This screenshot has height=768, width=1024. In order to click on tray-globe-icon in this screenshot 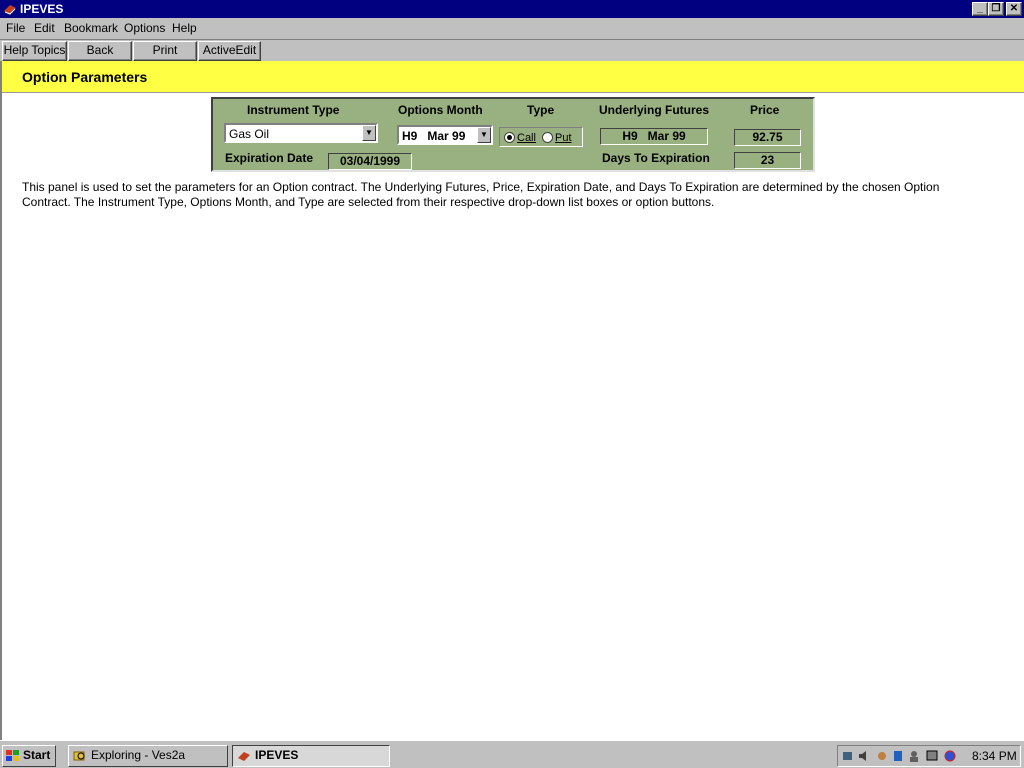, I will do `click(950, 756)`.